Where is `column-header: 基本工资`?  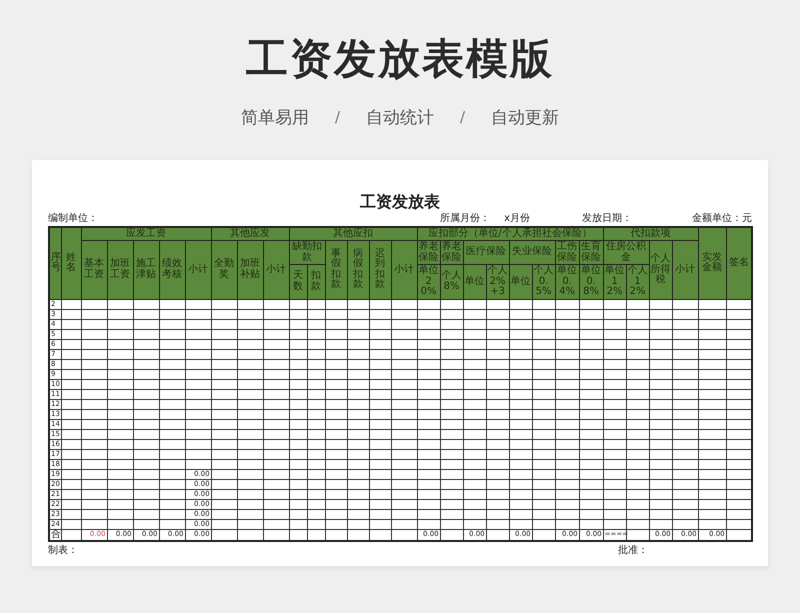
column-header: 基本工资 is located at coordinates (94, 269).